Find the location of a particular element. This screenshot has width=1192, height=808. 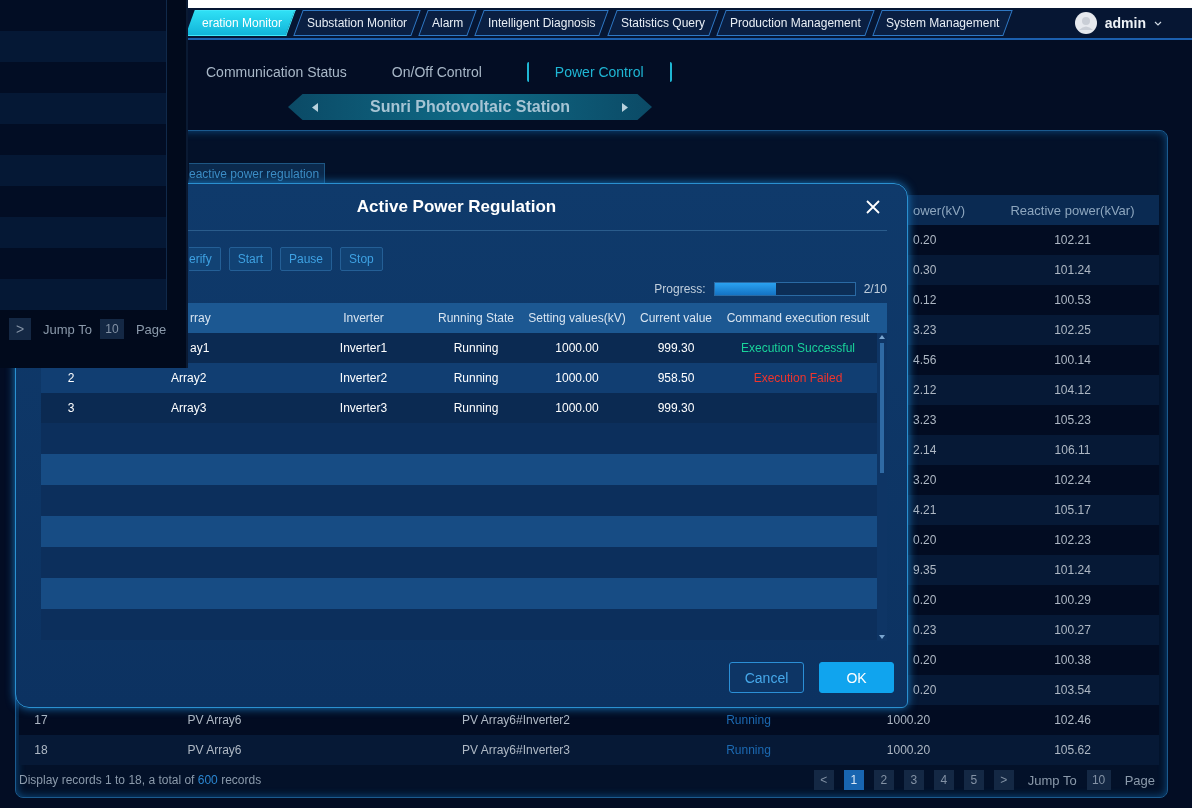

column-header: rray is located at coordinates (200, 318).